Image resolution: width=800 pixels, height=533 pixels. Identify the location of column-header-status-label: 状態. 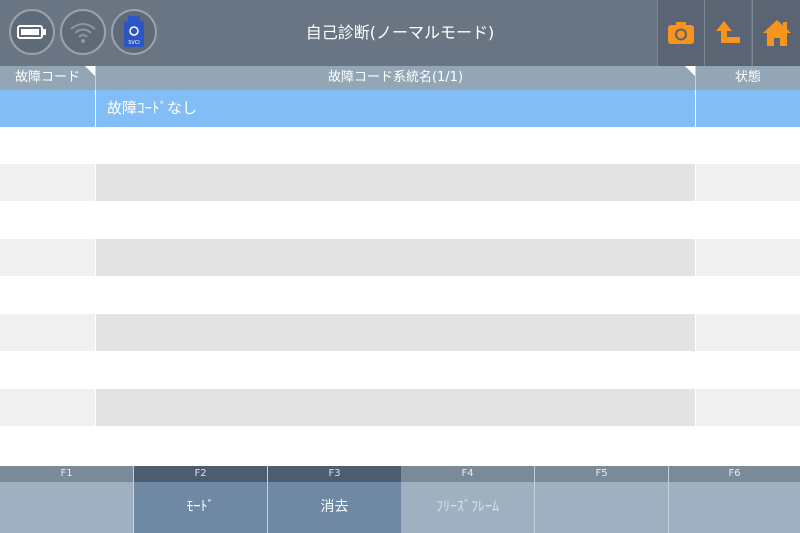
(747, 77).